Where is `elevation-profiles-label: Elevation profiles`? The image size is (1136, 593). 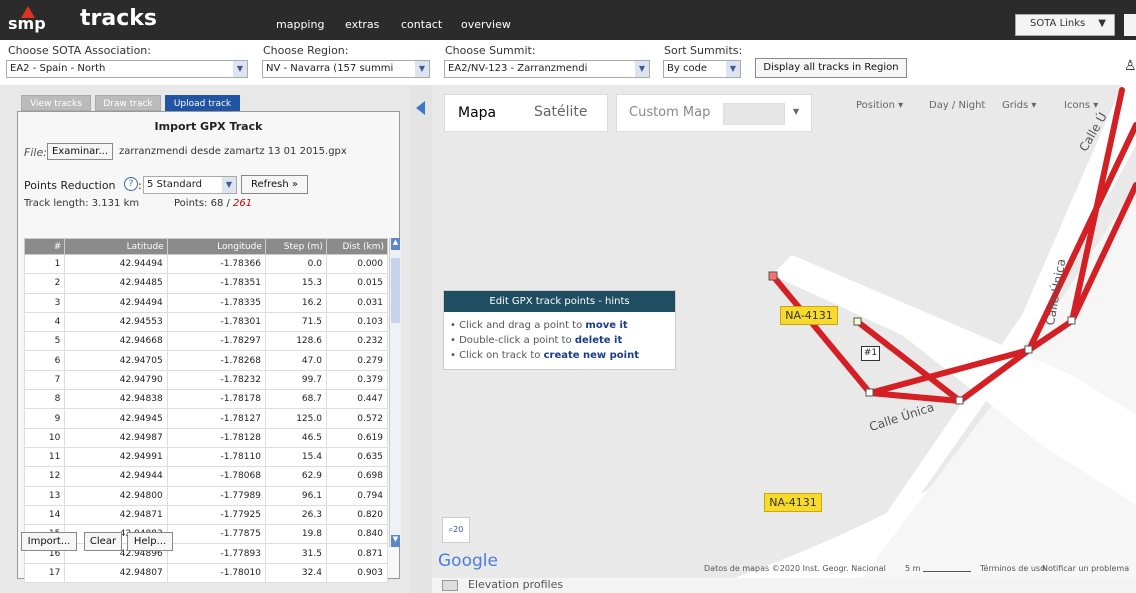 elevation-profiles-label: Elevation profiles is located at coordinates (515, 584).